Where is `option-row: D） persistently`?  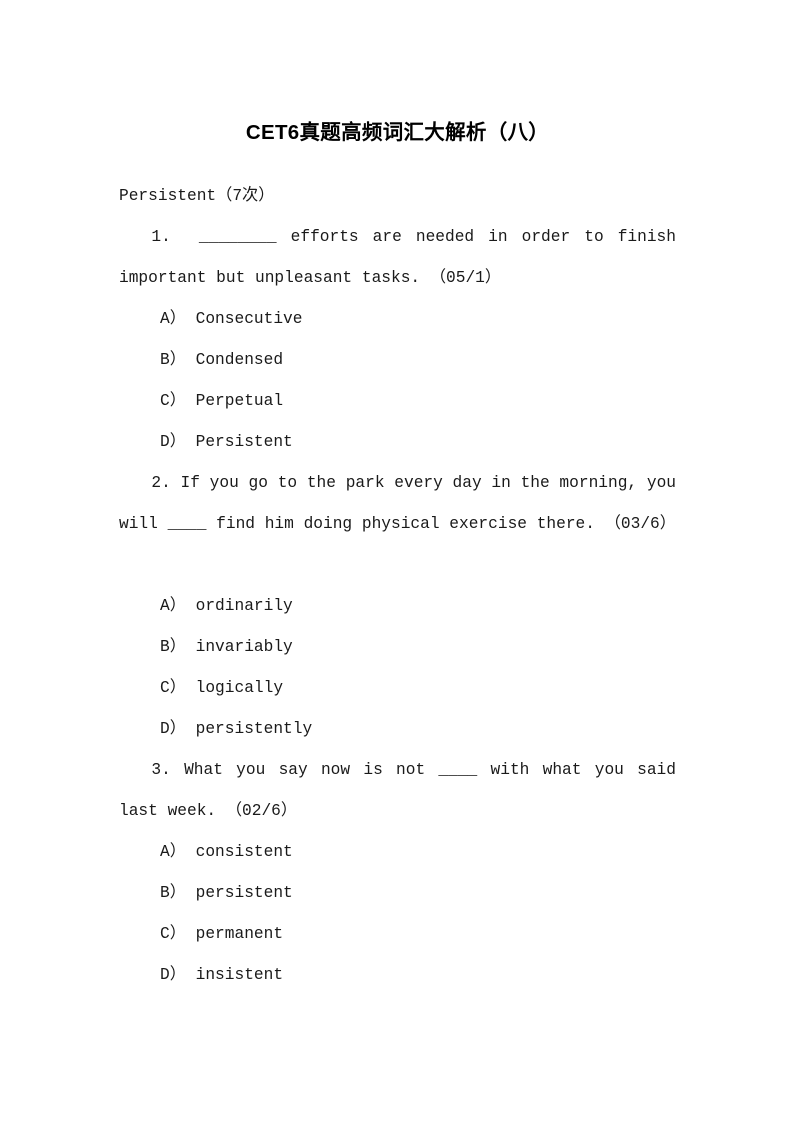
option-row: D） persistently is located at coordinates (397, 729).